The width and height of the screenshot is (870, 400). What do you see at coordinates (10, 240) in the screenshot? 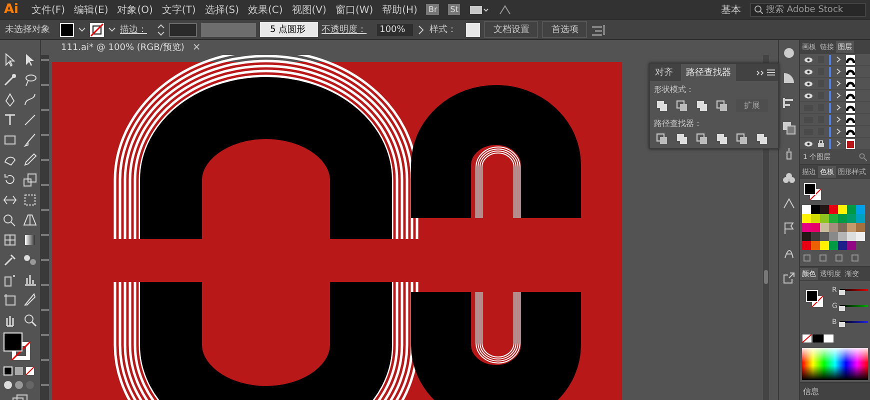
I see `mesh-icon` at bounding box center [10, 240].